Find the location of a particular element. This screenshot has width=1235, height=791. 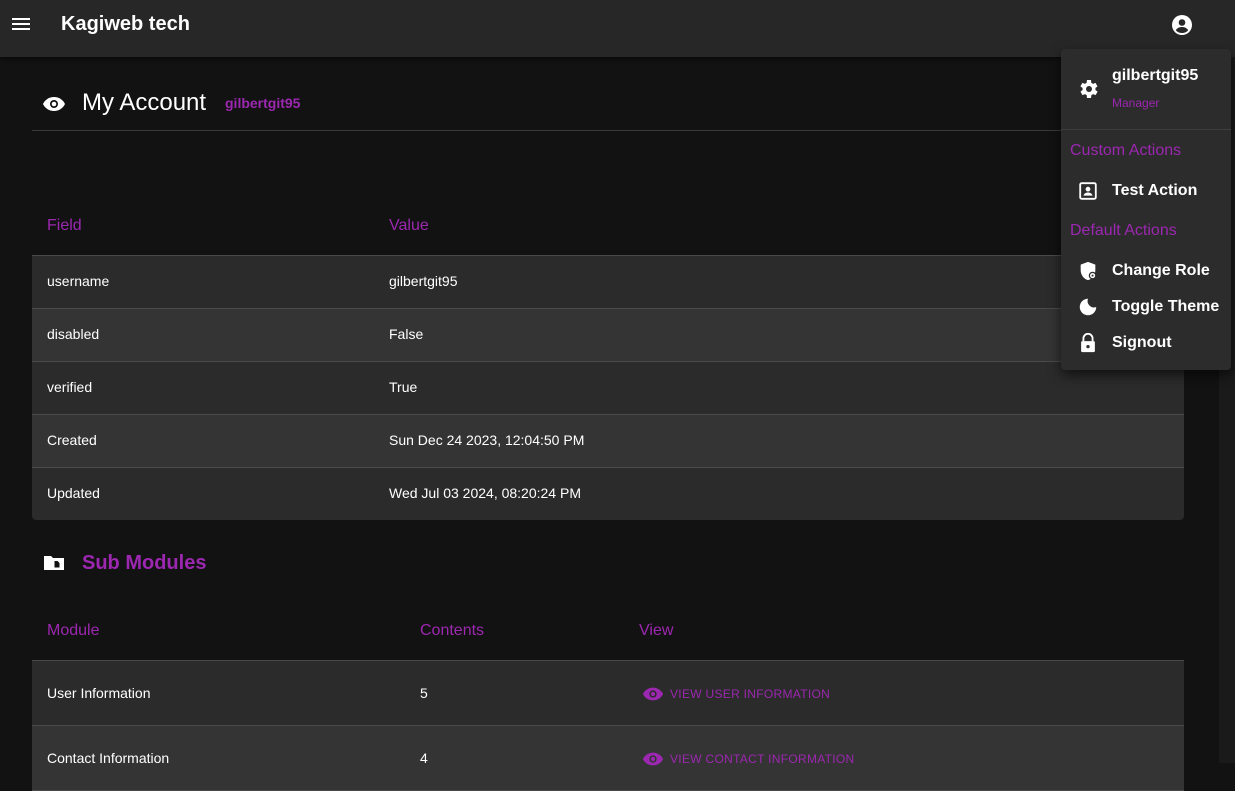

hamburger-menu-icon is located at coordinates (21, 24).